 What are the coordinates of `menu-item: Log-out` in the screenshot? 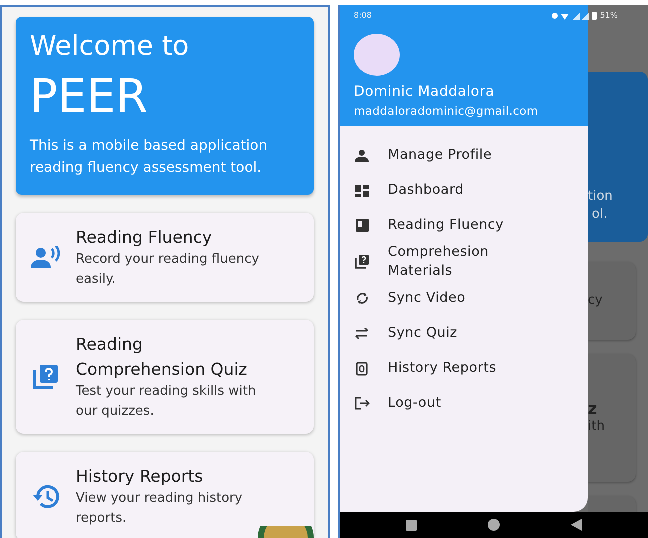 It's located at (453, 403).